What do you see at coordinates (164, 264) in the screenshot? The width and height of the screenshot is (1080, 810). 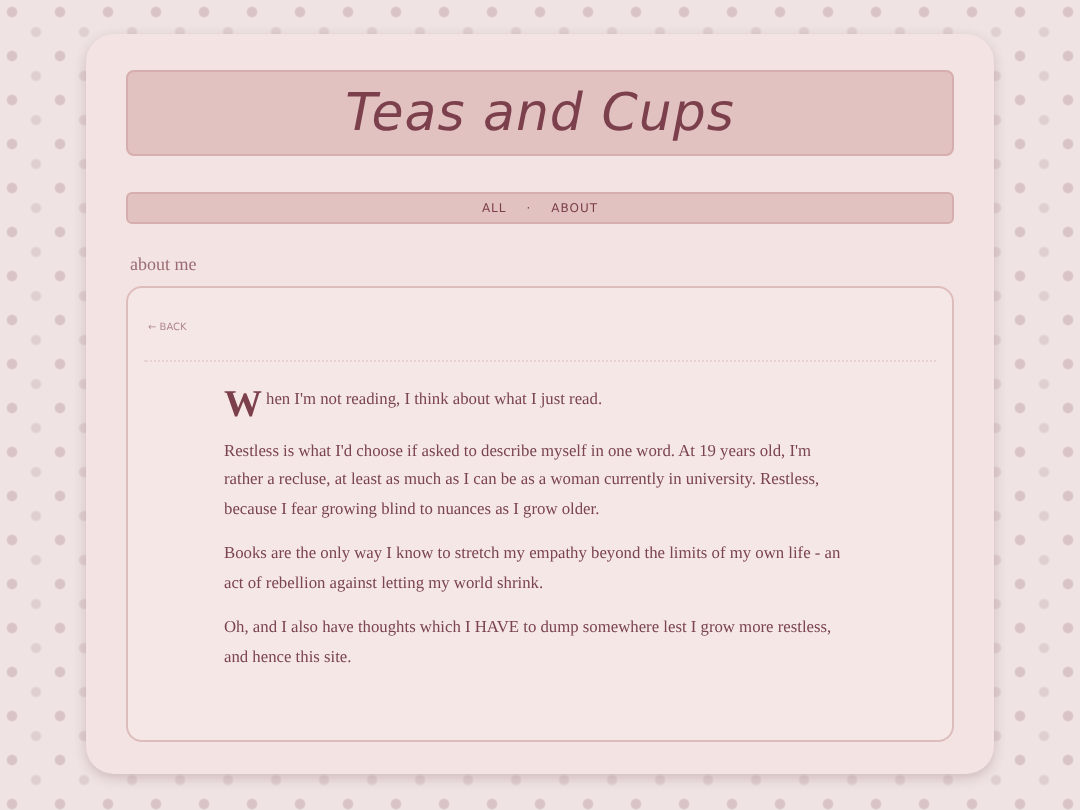 I see `section-label: about me` at bounding box center [164, 264].